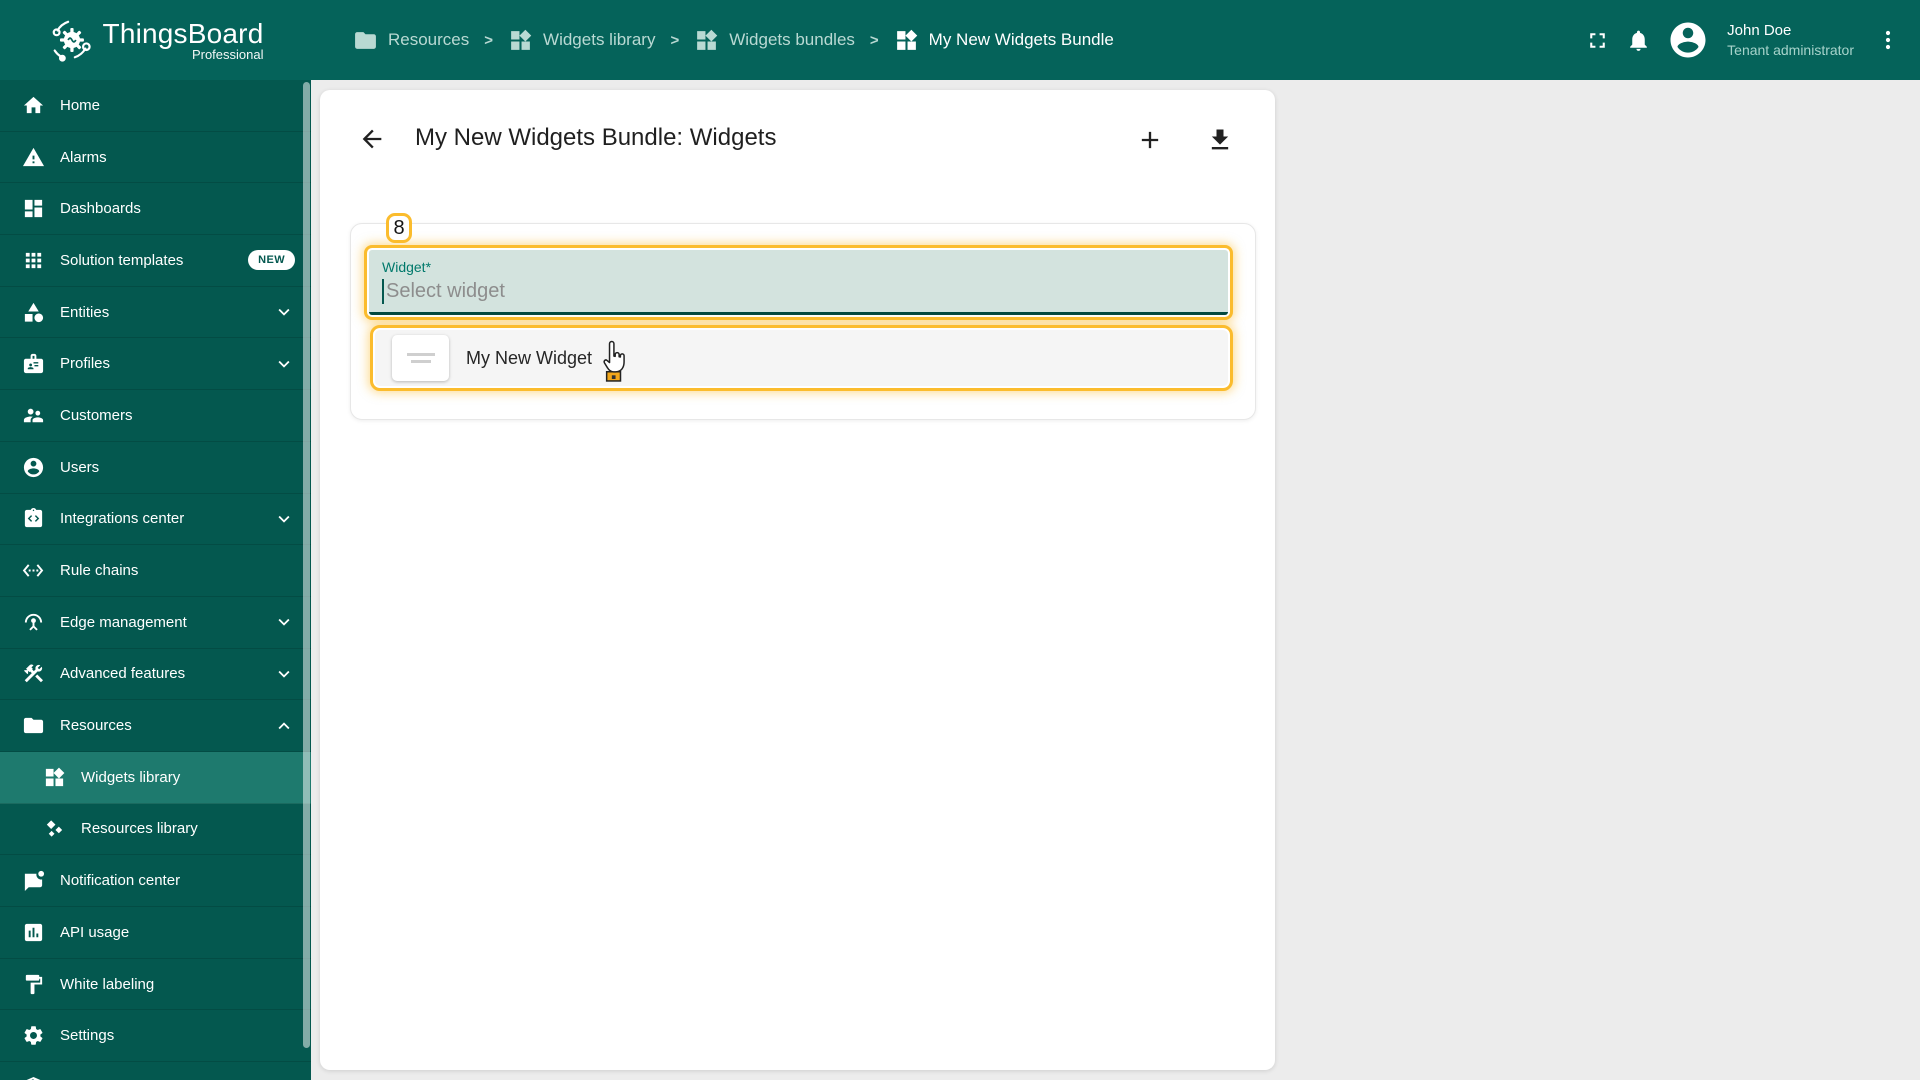 The image size is (1920, 1080). Describe the element at coordinates (798, 313) in the screenshot. I see `field-underline` at that location.